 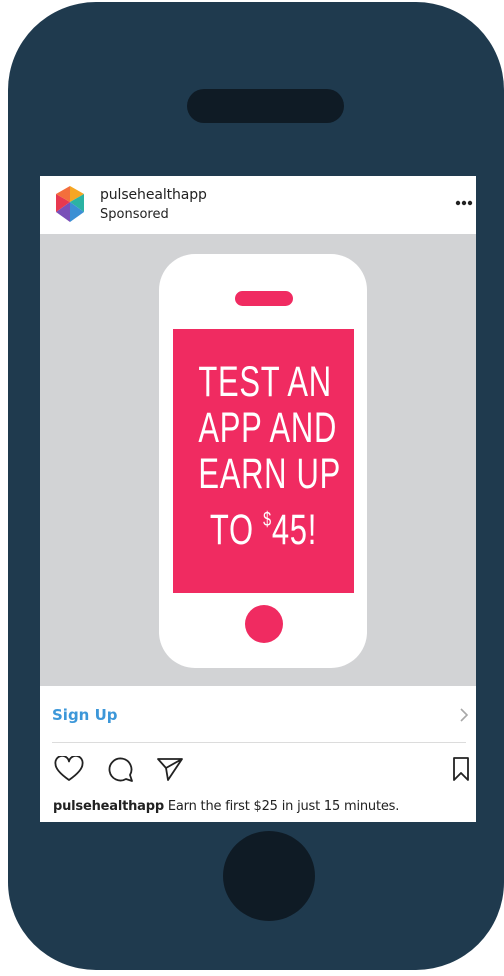 What do you see at coordinates (69, 769) in the screenshot?
I see `heart-icon` at bounding box center [69, 769].